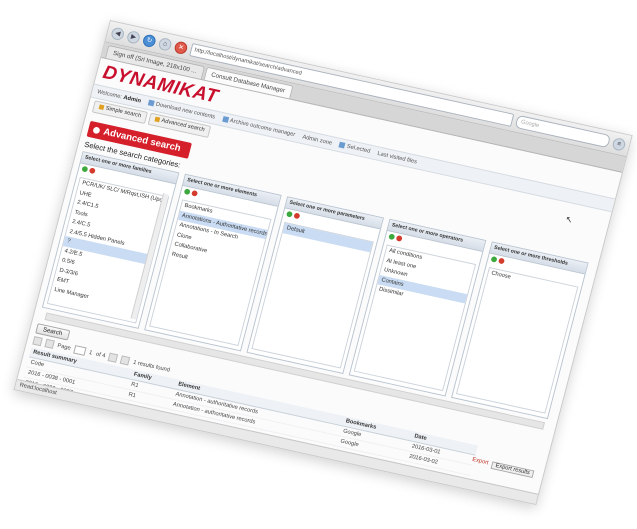 This screenshot has height=529, width=637. Describe the element at coordinates (132, 99) in the screenshot. I see `user-name: Admin` at that location.